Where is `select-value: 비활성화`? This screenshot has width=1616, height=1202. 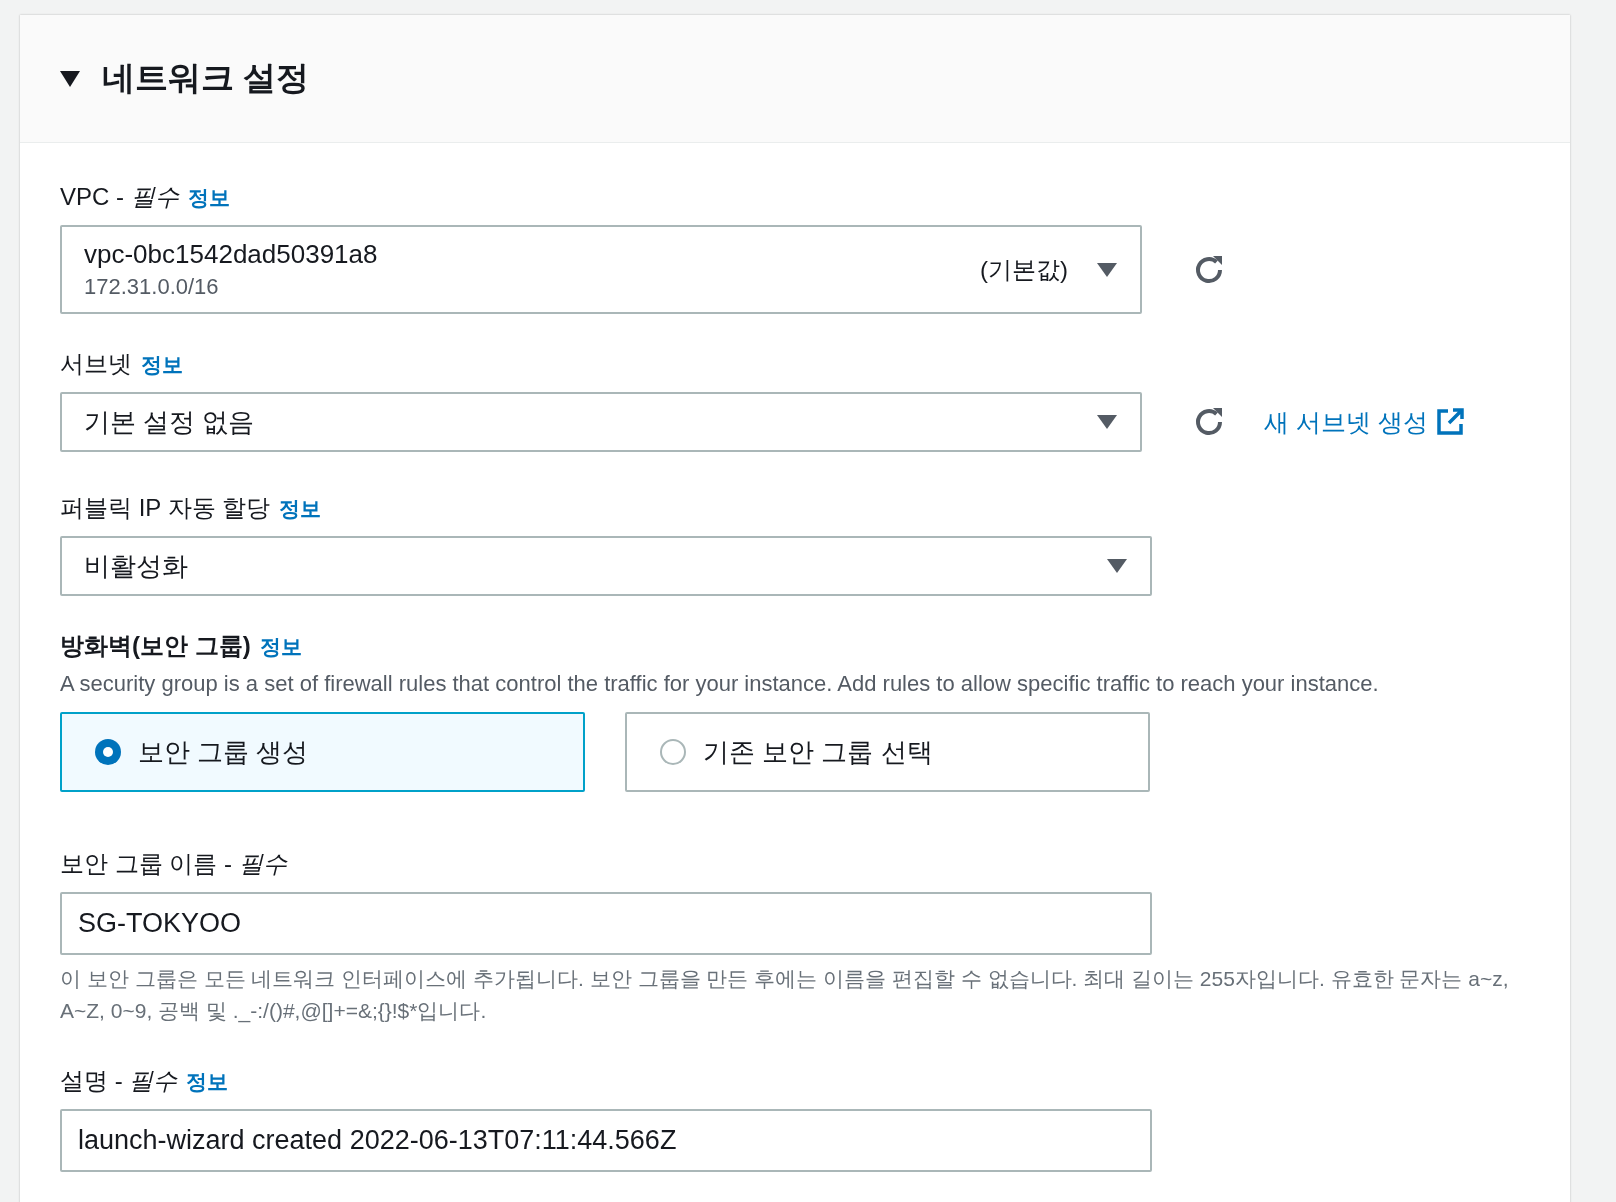
select-value: 비활성화 is located at coordinates (136, 566).